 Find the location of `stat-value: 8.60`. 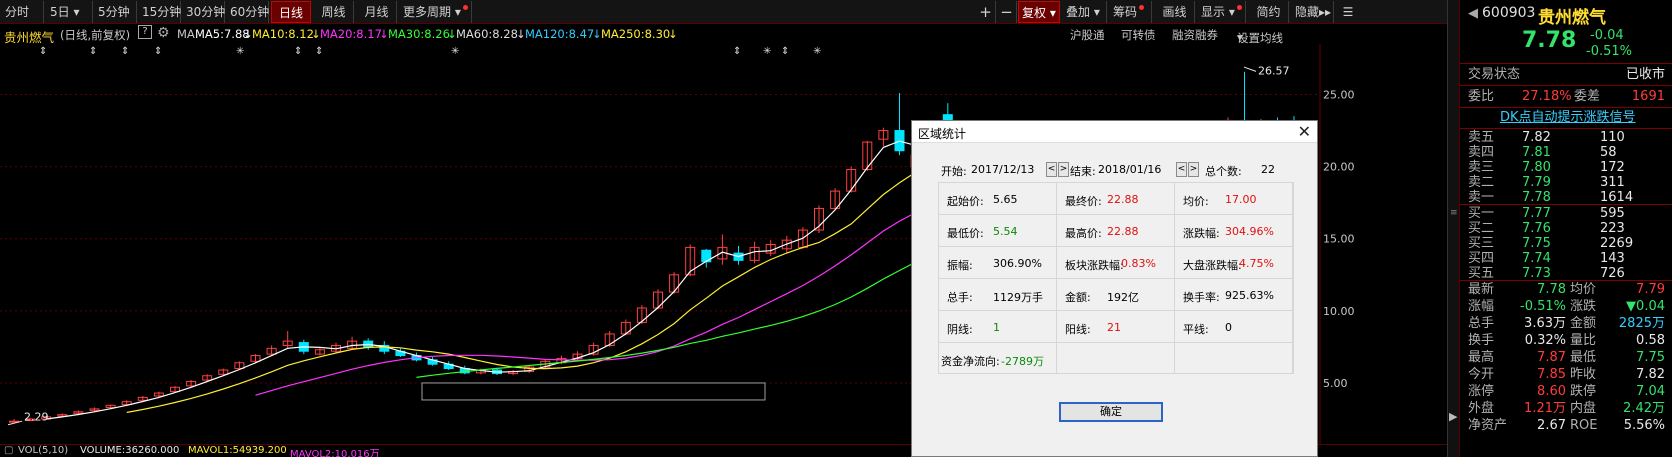

stat-value: 8.60 is located at coordinates (1551, 391).